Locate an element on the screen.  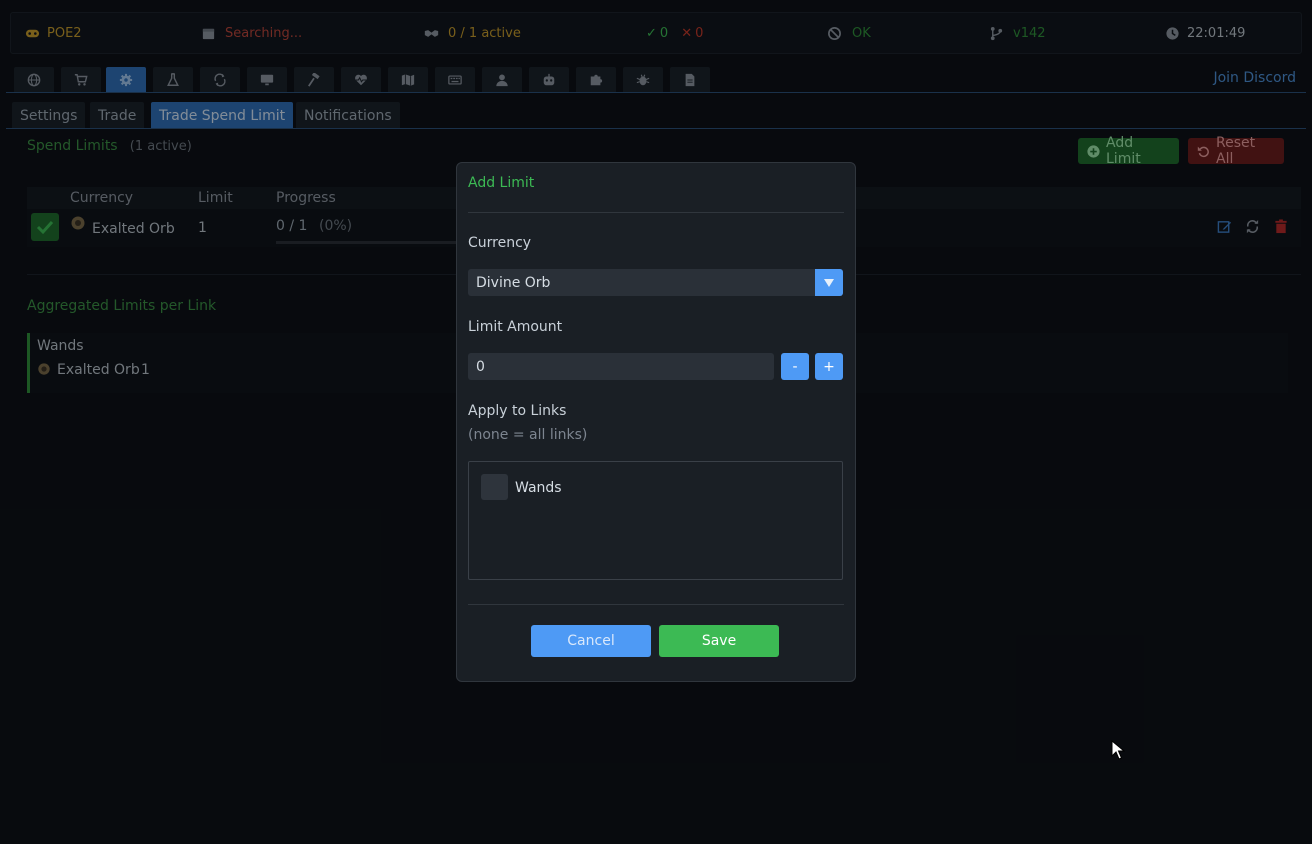
apply-links-hint: (none = all links) is located at coordinates (528, 435).